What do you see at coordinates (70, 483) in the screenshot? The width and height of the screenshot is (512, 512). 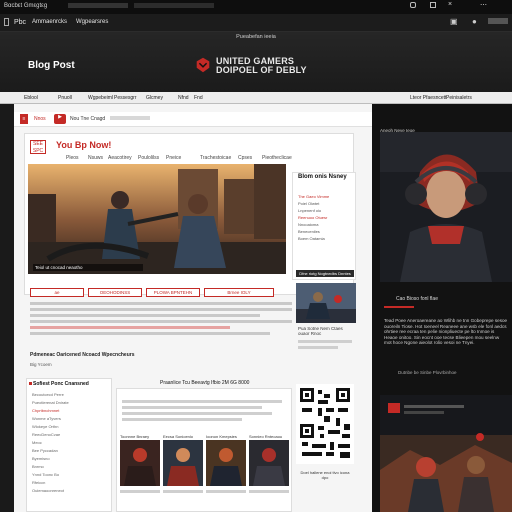 I see `list-item: Rfeiccn` at bounding box center [70, 483].